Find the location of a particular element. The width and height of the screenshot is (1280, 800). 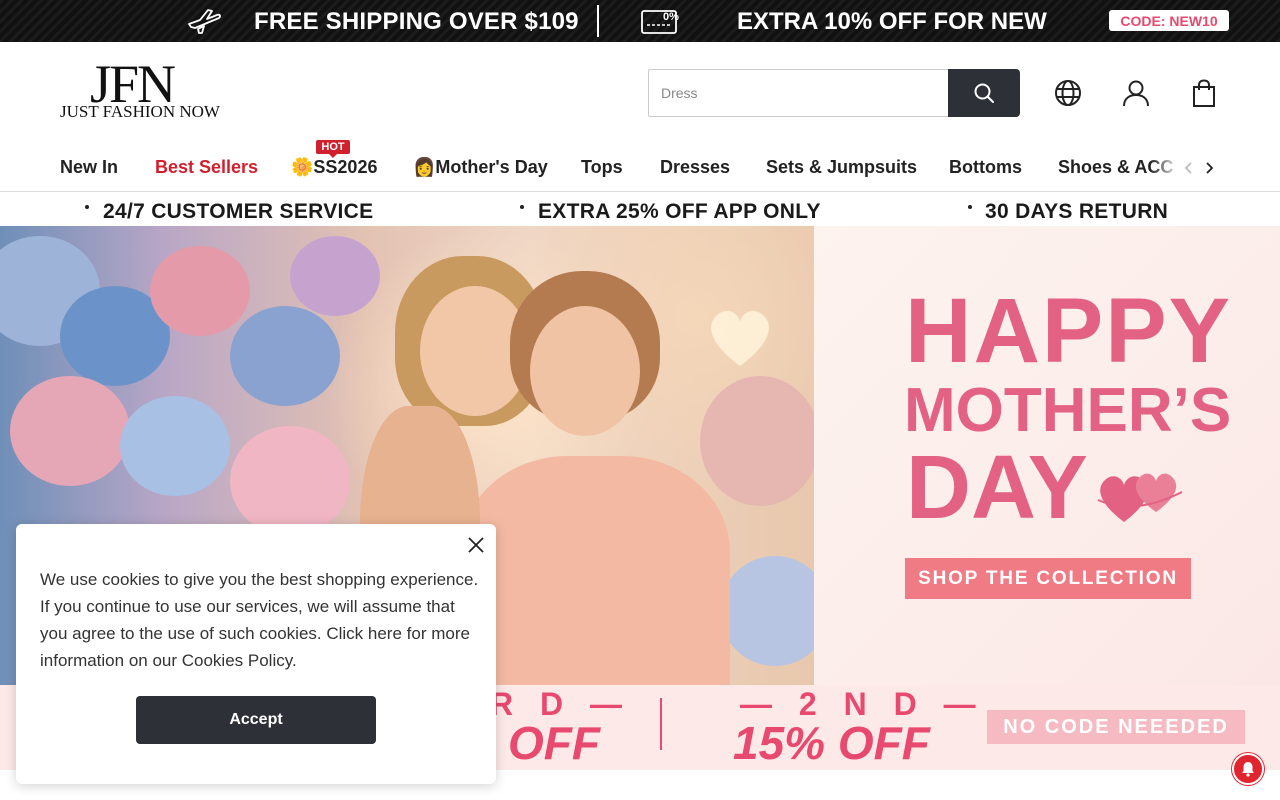

hero-title-line2: MOTHER’S is located at coordinates (1068, 410).